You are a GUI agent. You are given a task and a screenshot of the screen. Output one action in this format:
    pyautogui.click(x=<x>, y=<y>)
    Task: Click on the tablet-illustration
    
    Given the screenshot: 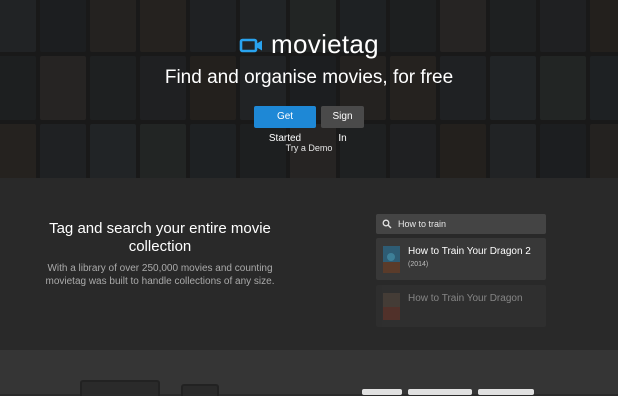 What is the action you would take?
    pyautogui.click(x=200, y=390)
    